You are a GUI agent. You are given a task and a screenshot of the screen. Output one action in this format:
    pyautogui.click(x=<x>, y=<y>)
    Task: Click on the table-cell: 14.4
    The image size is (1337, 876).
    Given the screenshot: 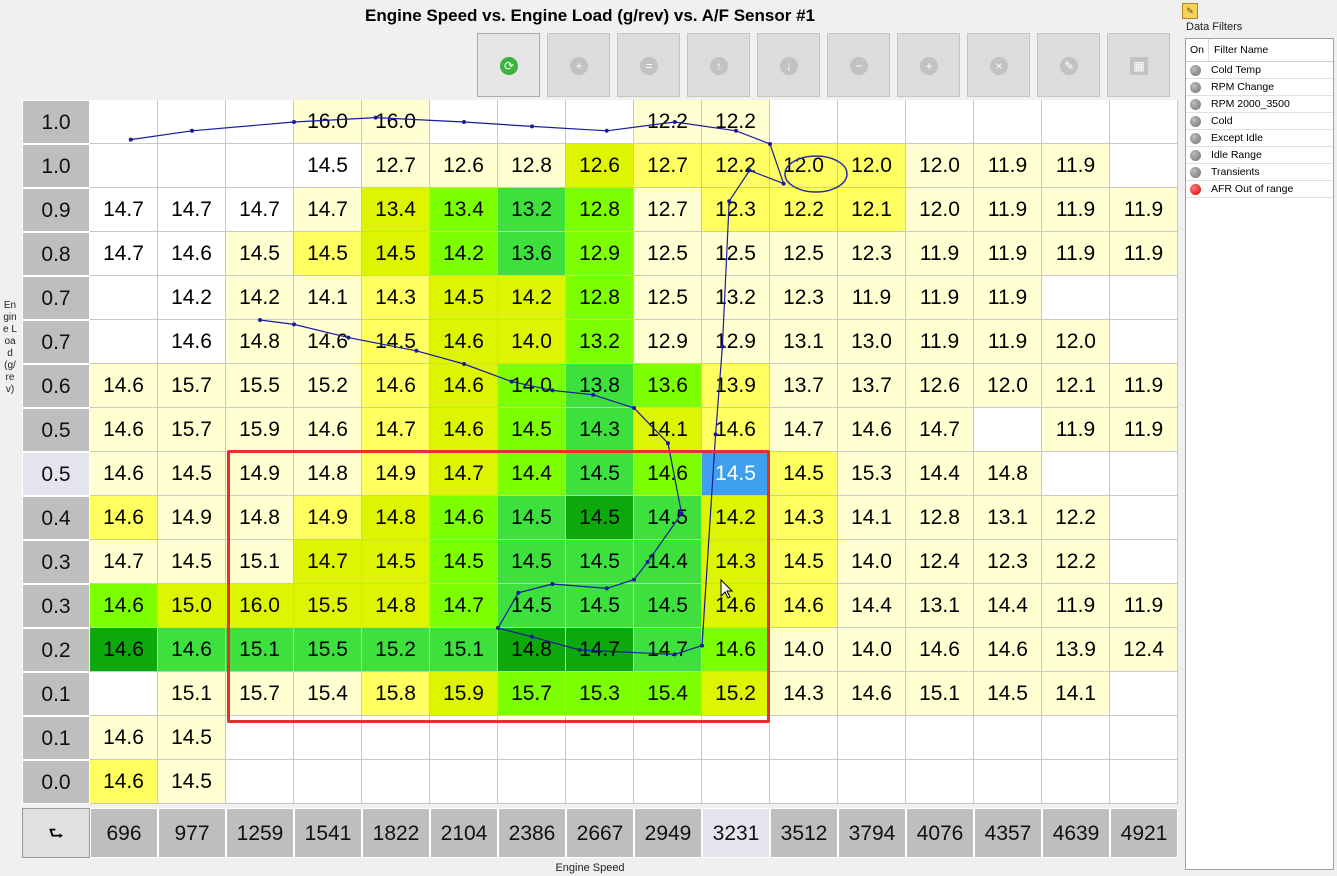 What is the action you would take?
    pyautogui.click(x=1008, y=606)
    